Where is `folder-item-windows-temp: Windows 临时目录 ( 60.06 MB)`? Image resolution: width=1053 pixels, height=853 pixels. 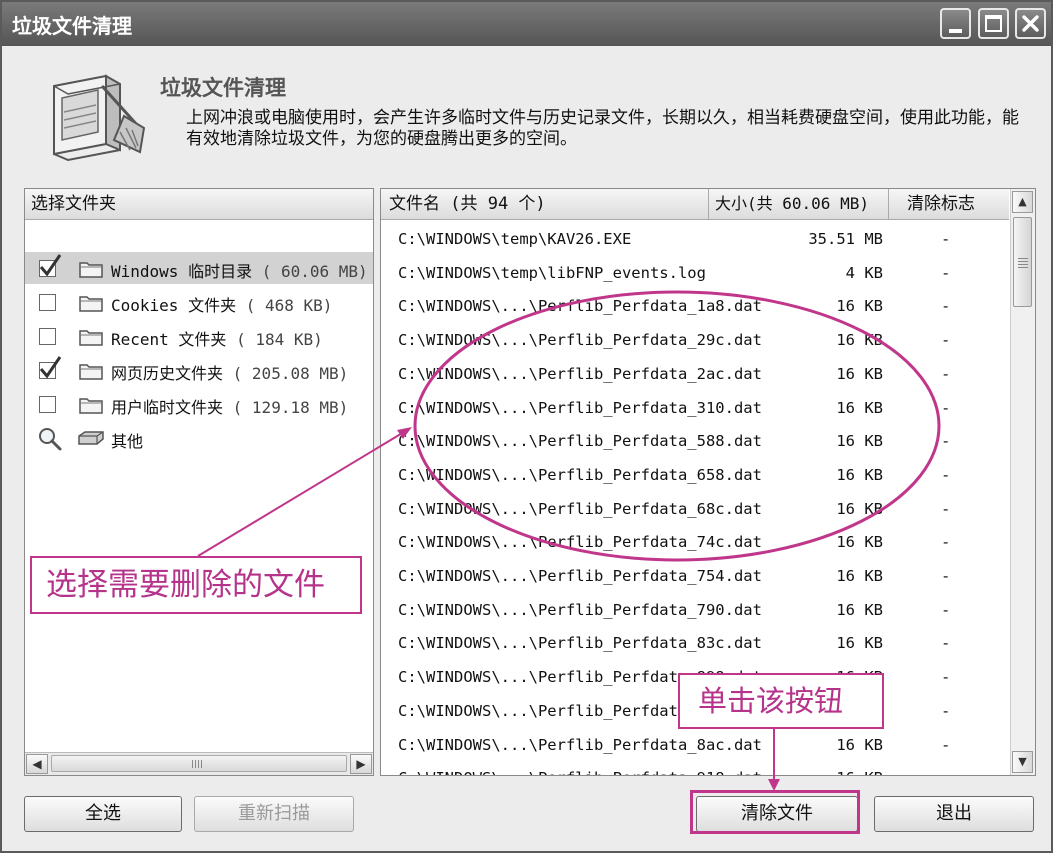 folder-item-windows-temp: Windows 临时目录 ( 60.06 MB) is located at coordinates (199, 268).